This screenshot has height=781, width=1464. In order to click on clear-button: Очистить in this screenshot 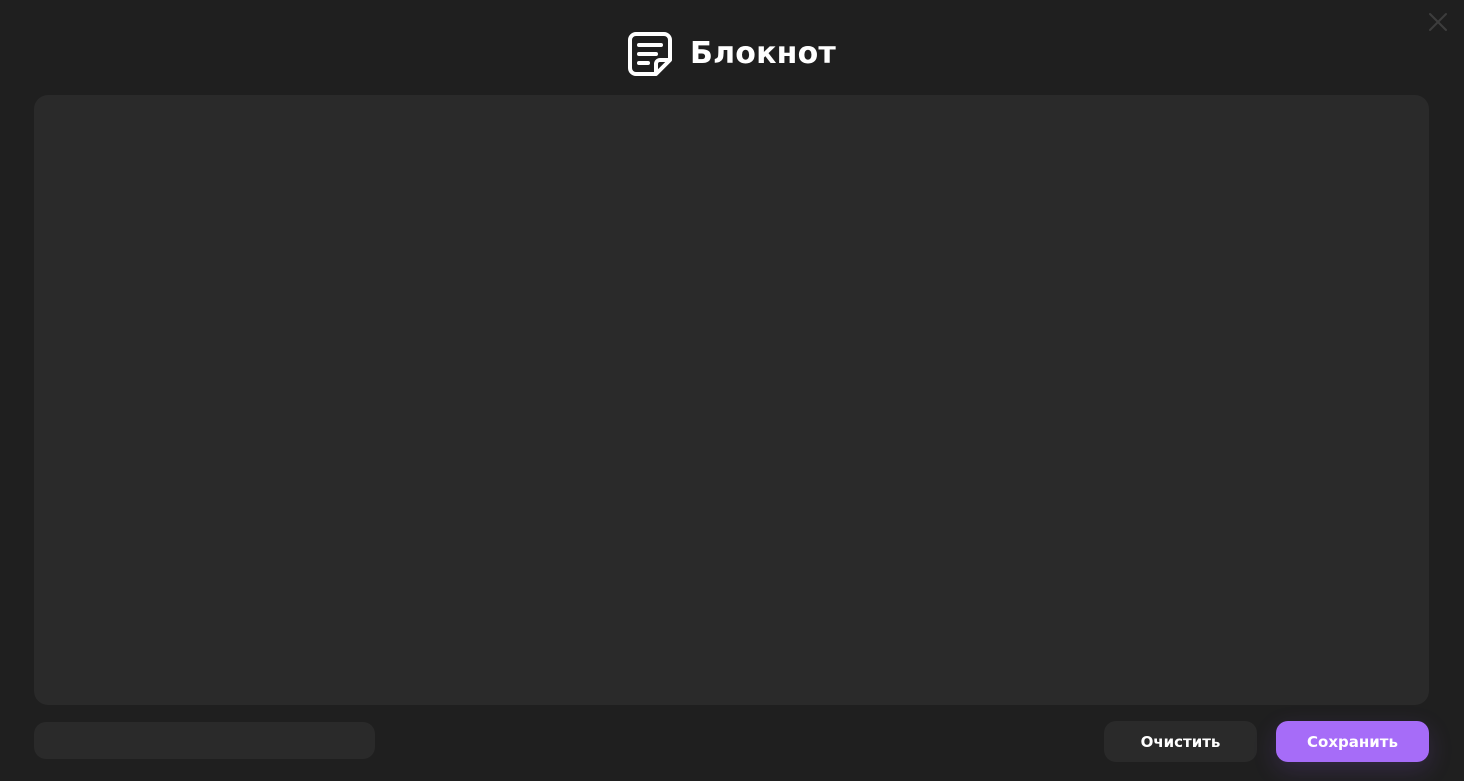, I will do `click(1180, 741)`.